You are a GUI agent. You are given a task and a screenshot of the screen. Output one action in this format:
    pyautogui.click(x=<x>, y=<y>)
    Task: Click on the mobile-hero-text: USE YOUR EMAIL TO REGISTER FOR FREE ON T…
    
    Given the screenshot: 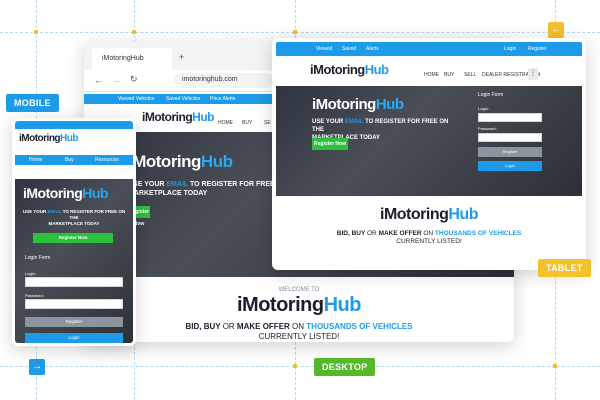 What is the action you would take?
    pyautogui.click(x=74, y=217)
    